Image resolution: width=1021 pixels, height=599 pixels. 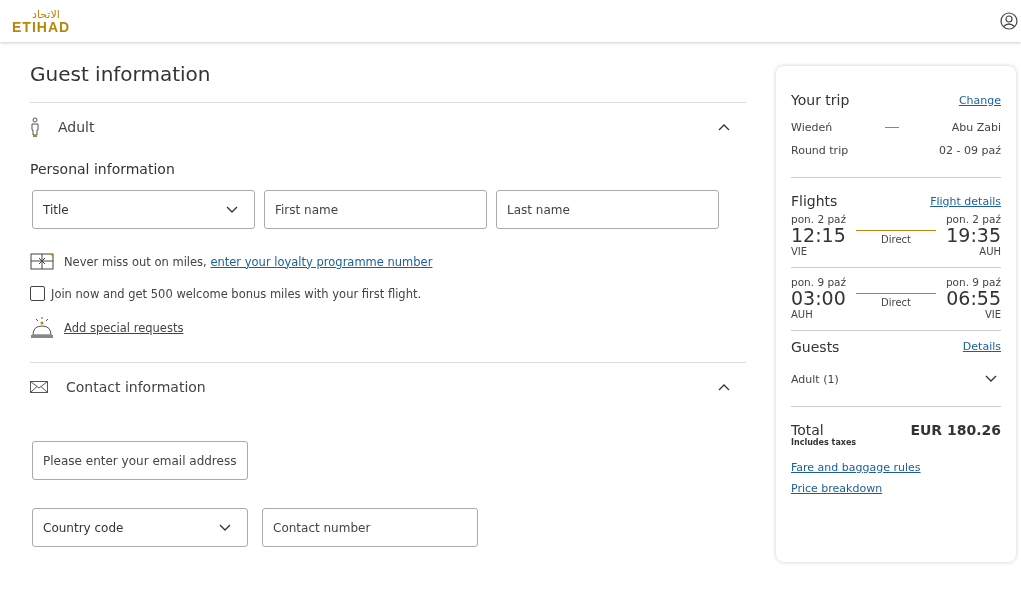 I want to click on person-icon, so click(x=35, y=127).